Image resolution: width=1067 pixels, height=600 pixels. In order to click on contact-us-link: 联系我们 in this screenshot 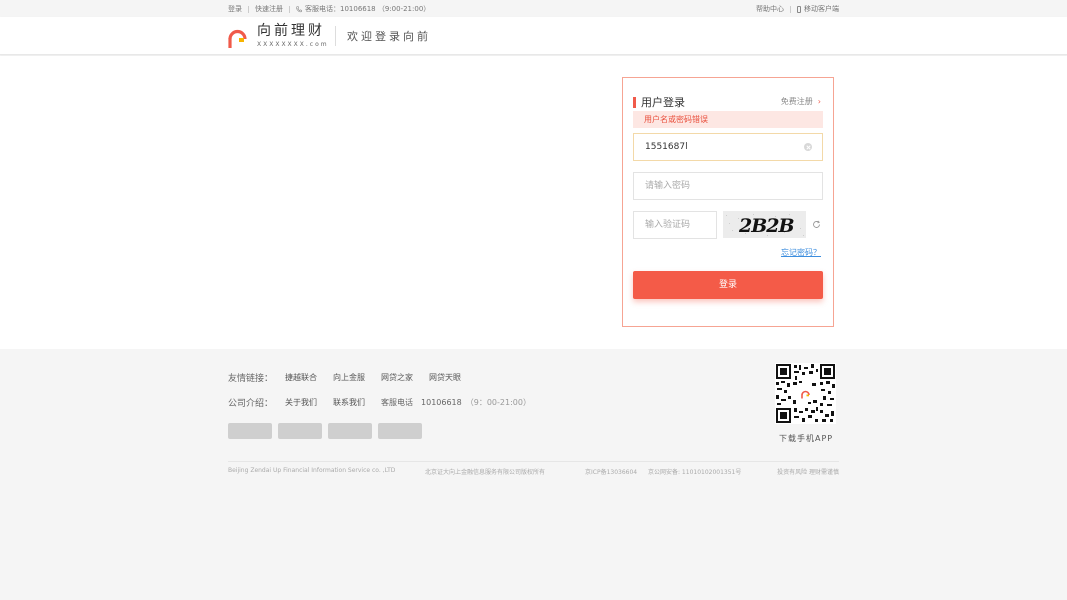, I will do `click(349, 402)`.